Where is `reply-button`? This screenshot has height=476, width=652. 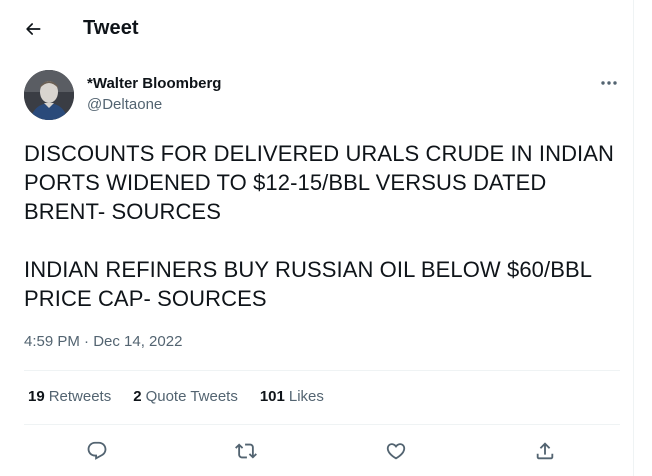 reply-button is located at coordinates (97, 451).